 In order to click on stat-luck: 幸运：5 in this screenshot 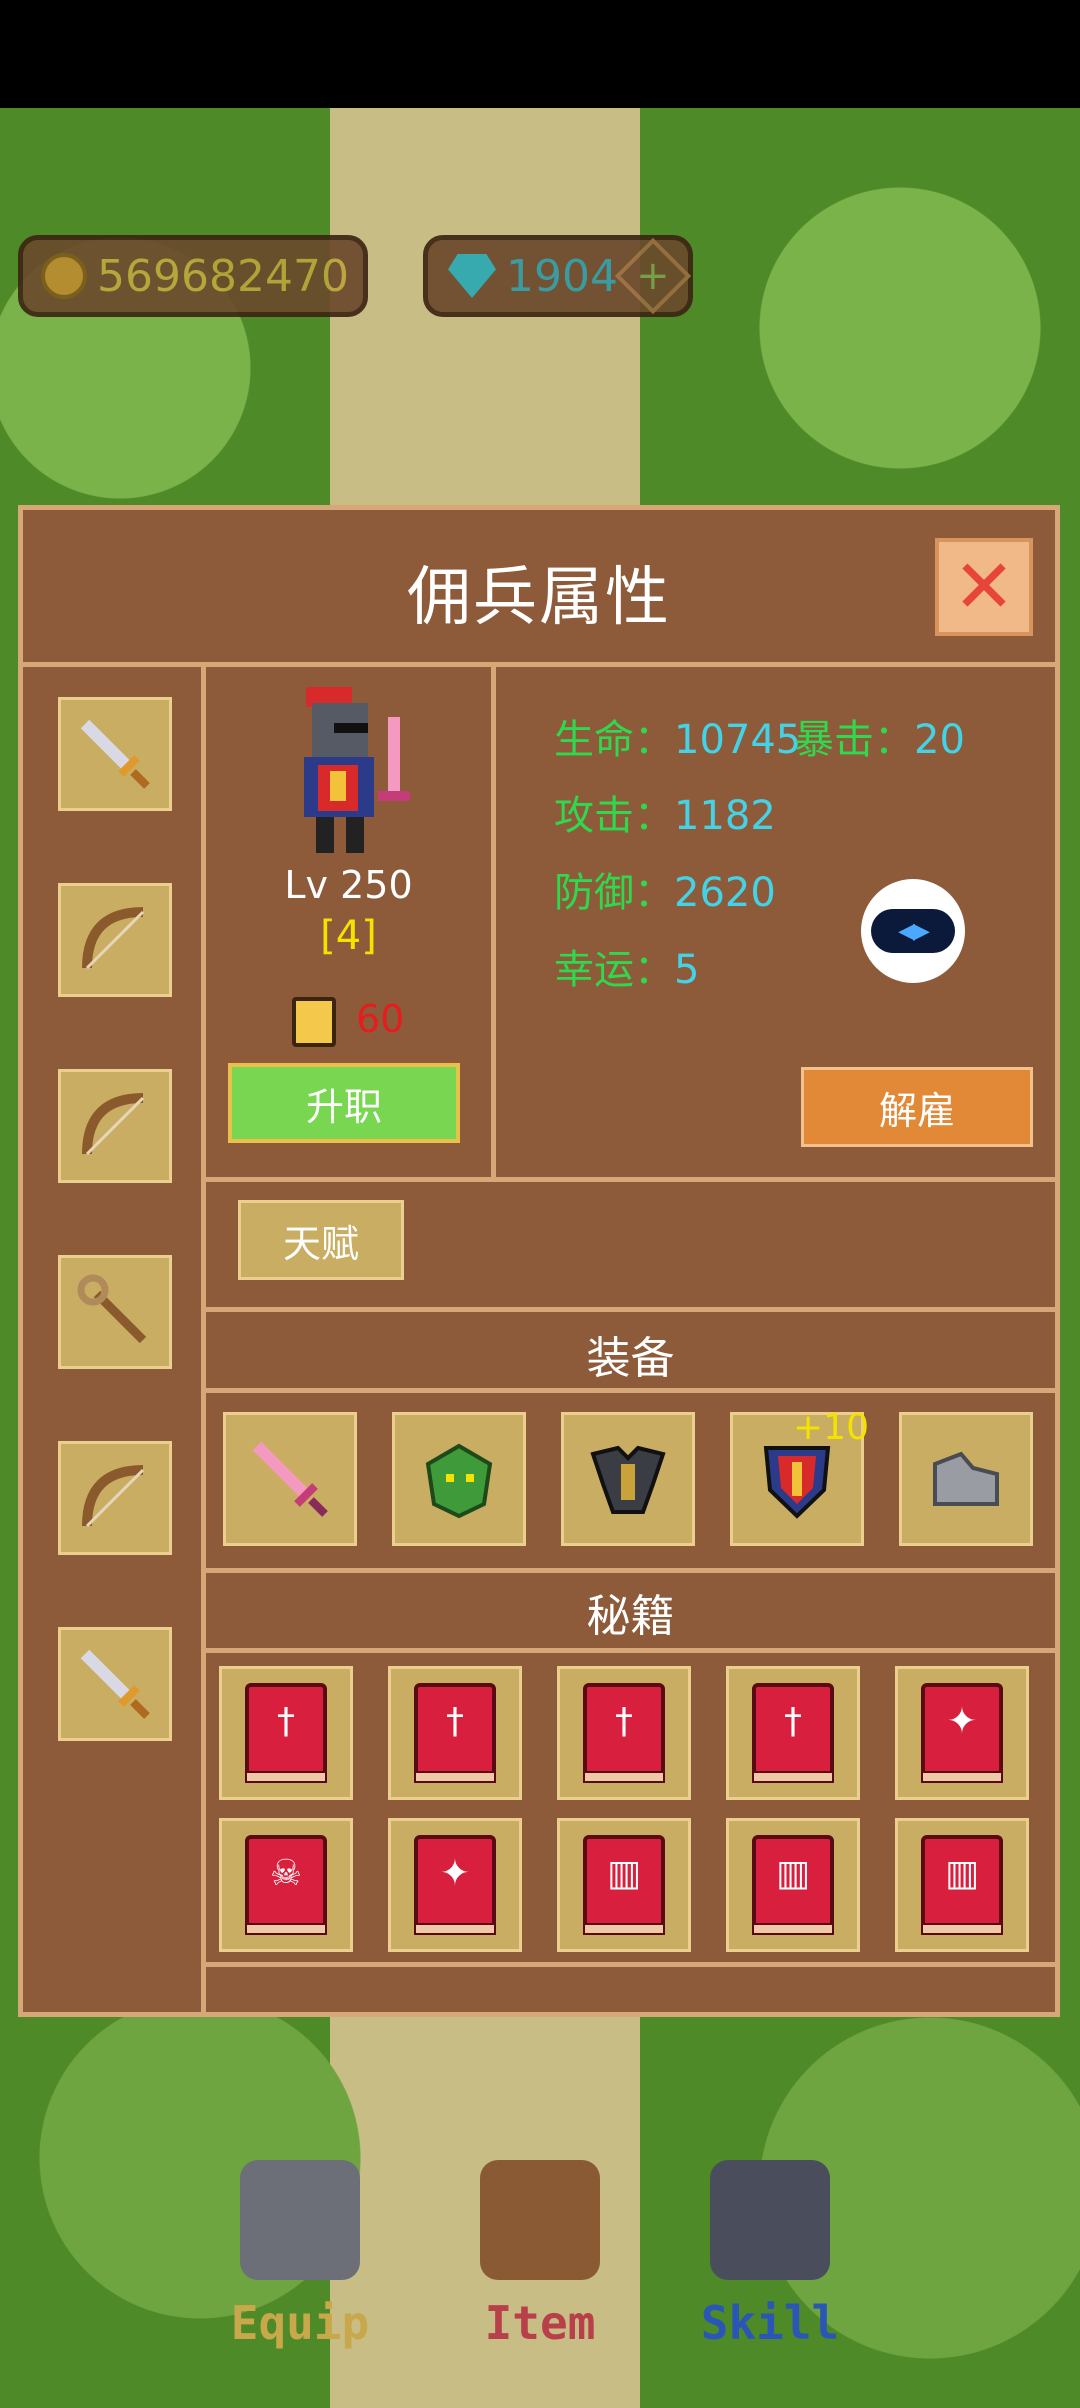, I will do `click(627, 970)`.